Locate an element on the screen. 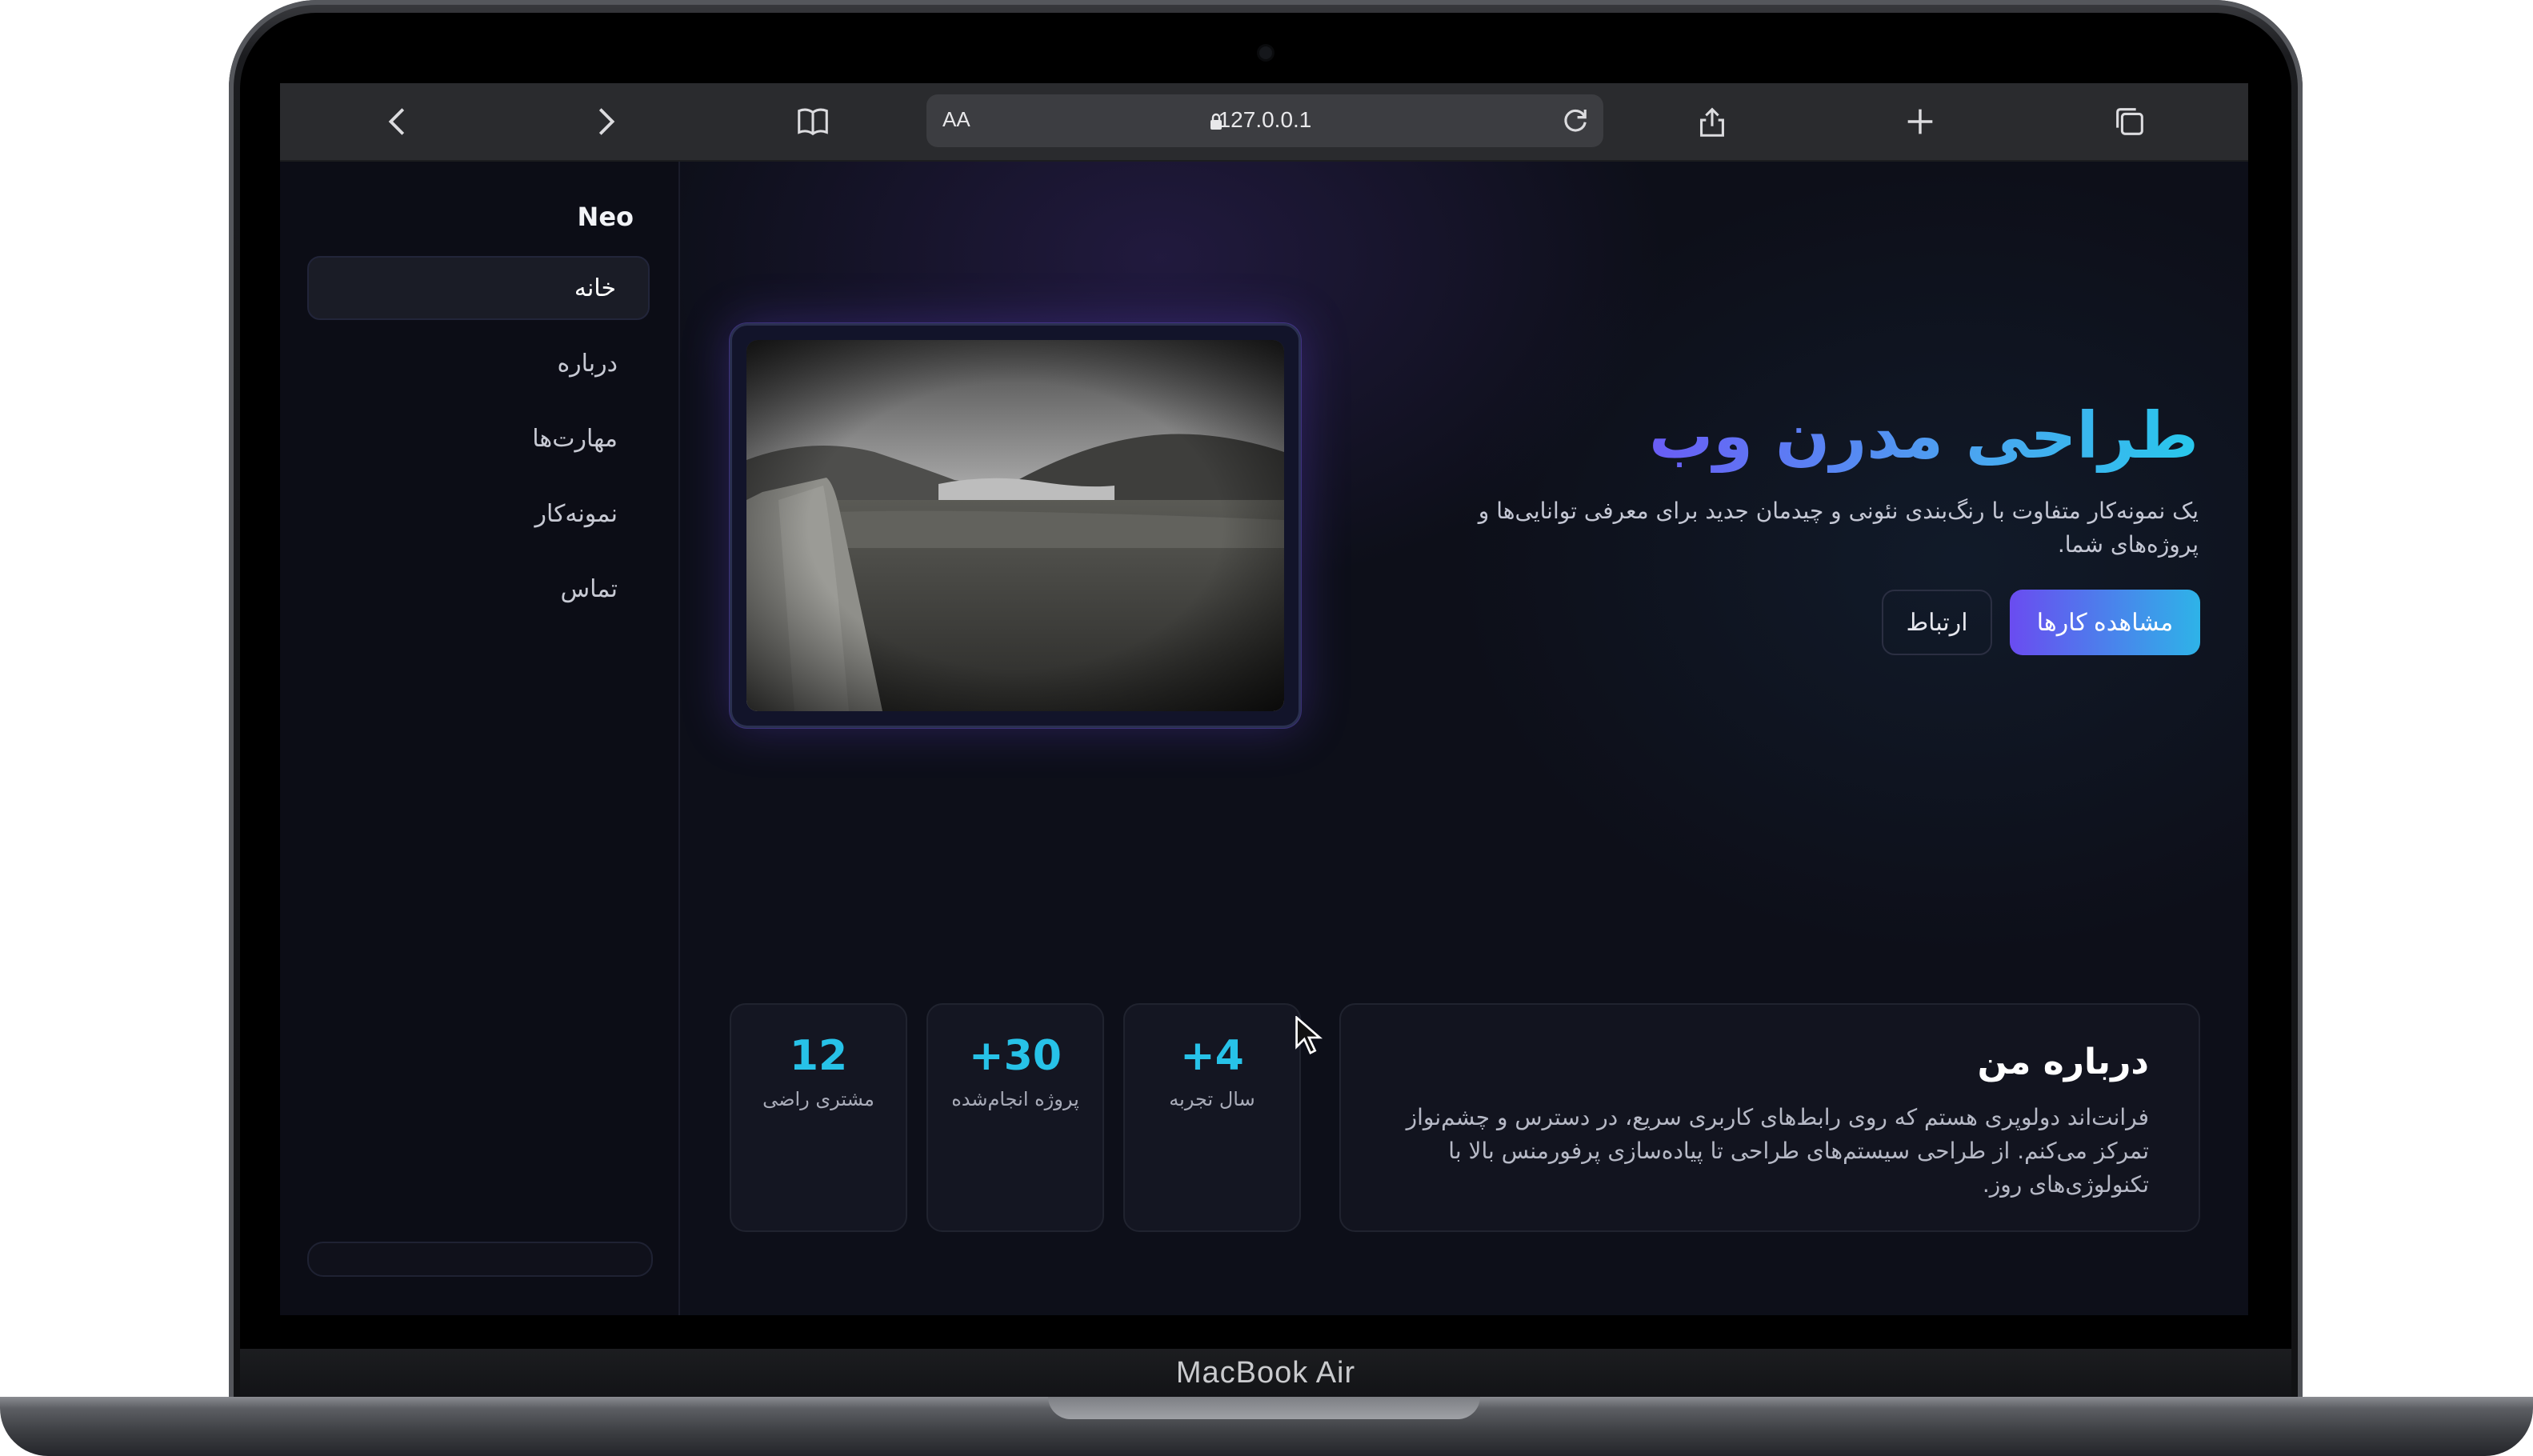 This screenshot has height=1456, width=2533. plus-icon is located at coordinates (1920, 121).